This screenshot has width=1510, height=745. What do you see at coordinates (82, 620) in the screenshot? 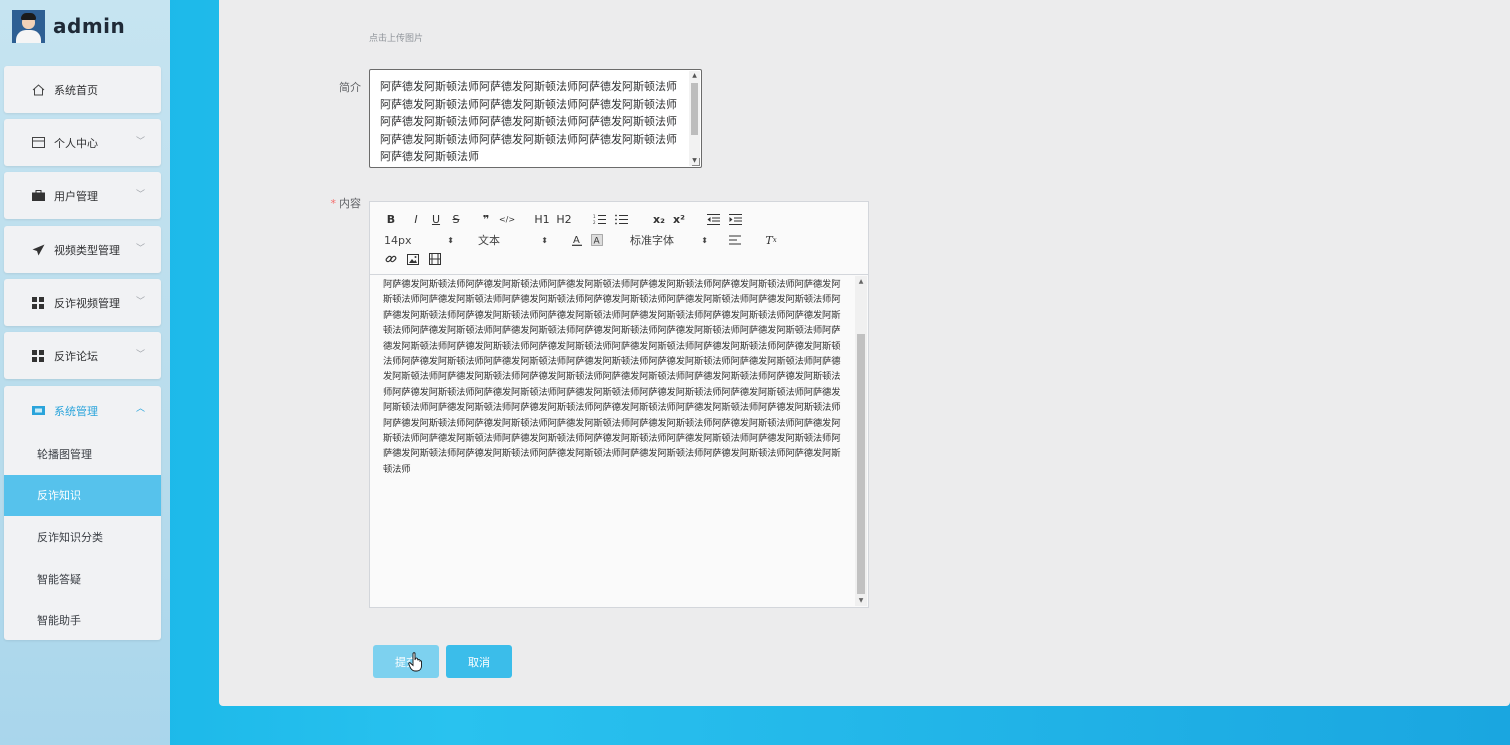
I see `submenu-item-smart-assistant: 智能助手` at bounding box center [82, 620].